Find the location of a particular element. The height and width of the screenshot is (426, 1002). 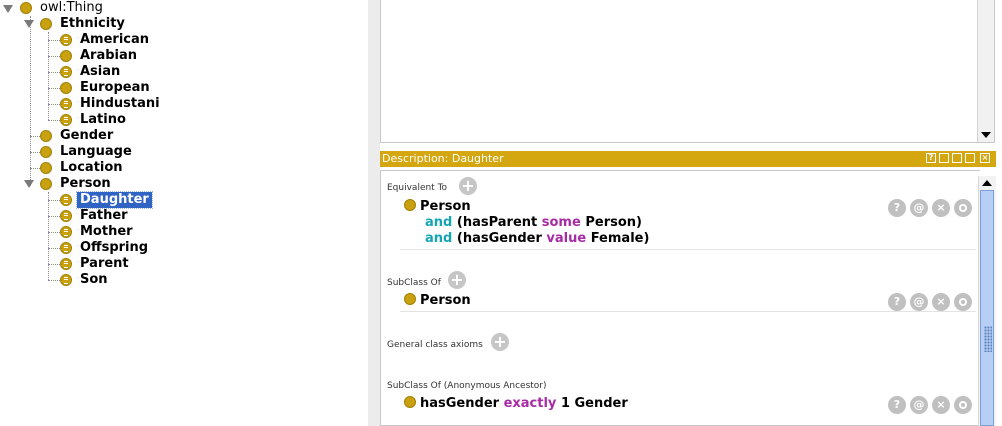

axiom-text: 1 Gender is located at coordinates (594, 403).